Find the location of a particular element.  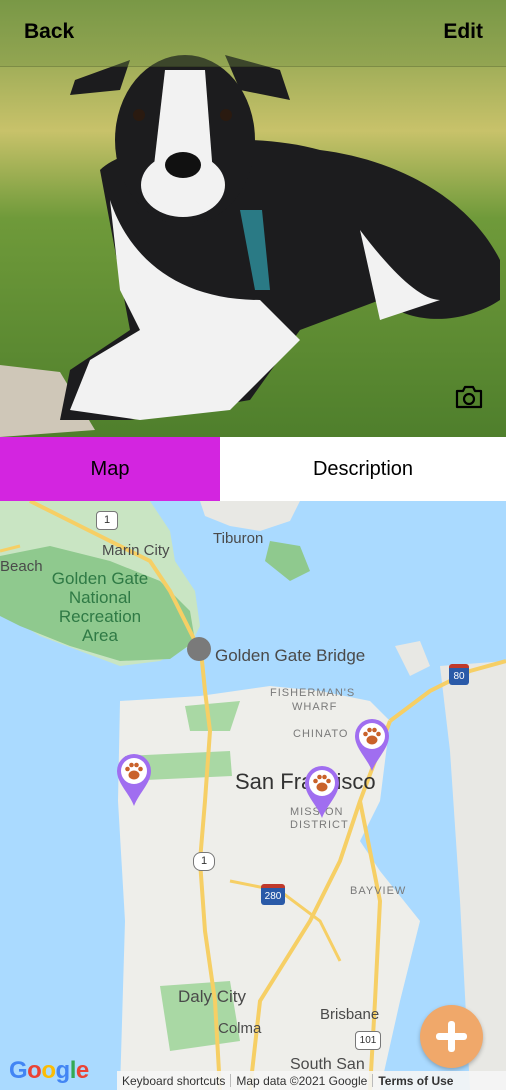

label-brisbane: Brisbane is located at coordinates (350, 1014).